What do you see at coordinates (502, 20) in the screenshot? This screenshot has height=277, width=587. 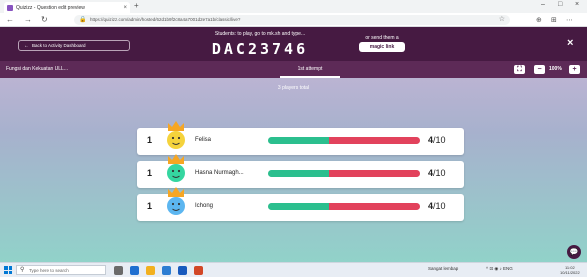 I see `bookmark-star-icon: ☆` at bounding box center [502, 20].